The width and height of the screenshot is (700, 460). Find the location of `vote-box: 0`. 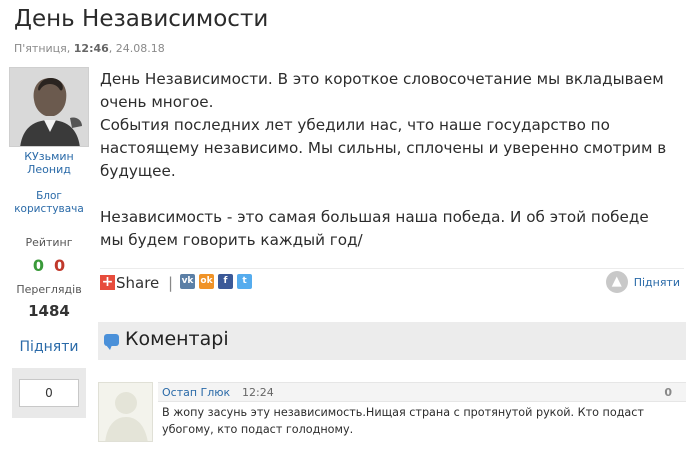

vote-box: 0 is located at coordinates (49, 393).